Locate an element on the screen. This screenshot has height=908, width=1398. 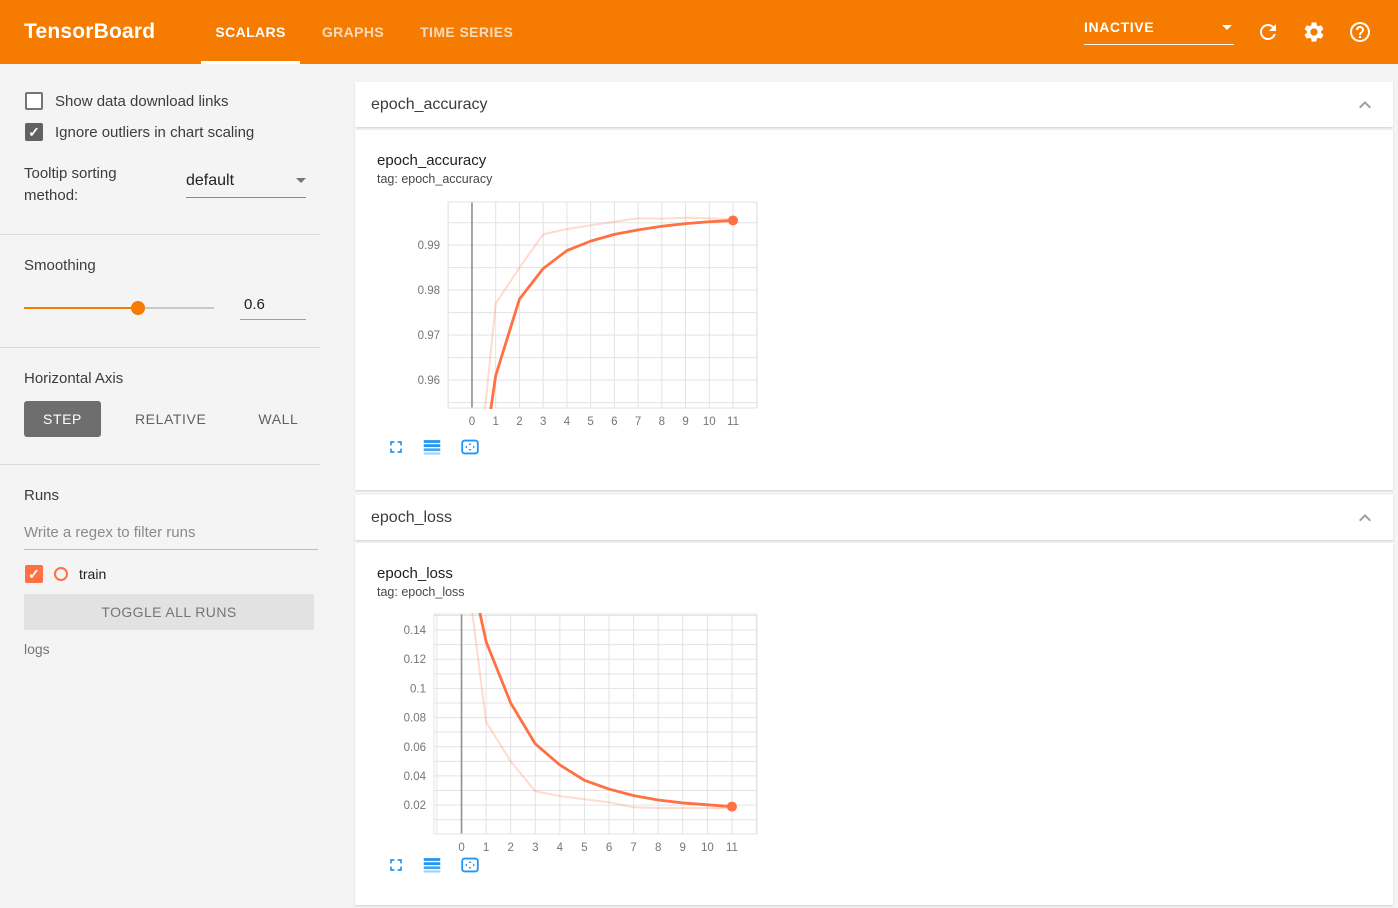
svg-text: 0.12 is located at coordinates (415, 660).